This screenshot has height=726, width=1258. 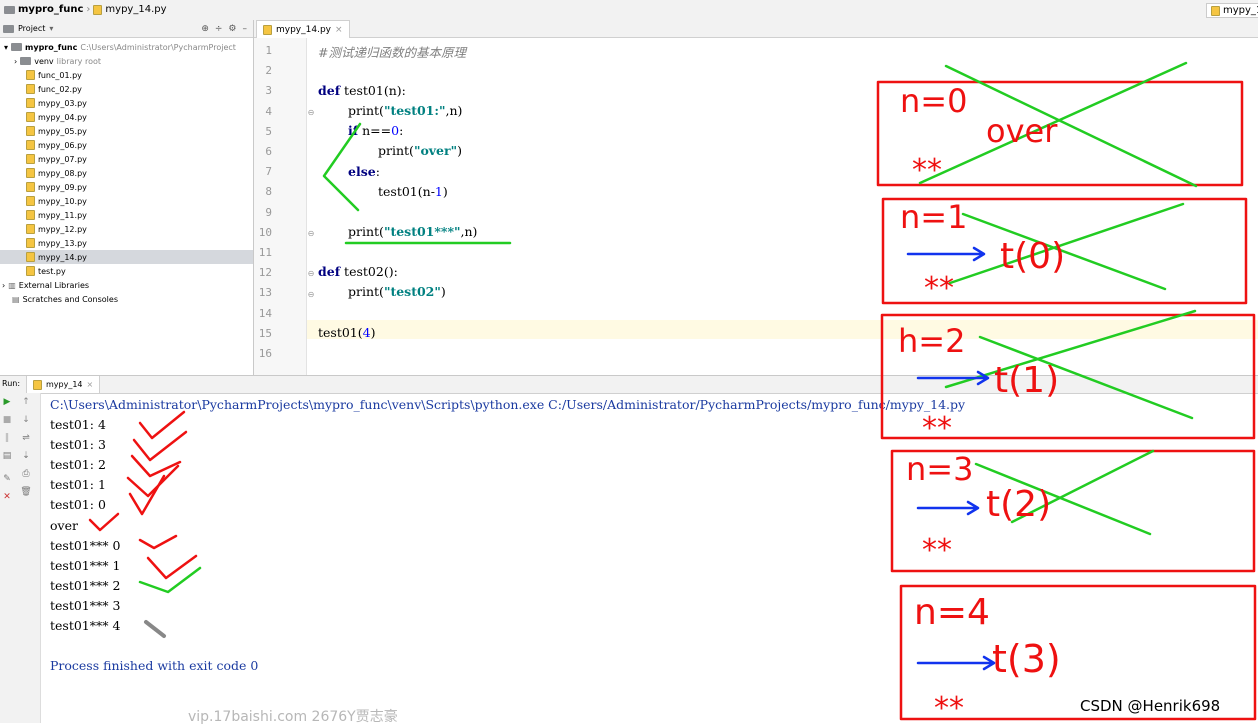 What do you see at coordinates (7, 420) in the screenshot?
I see `stop-icon: ■` at bounding box center [7, 420].